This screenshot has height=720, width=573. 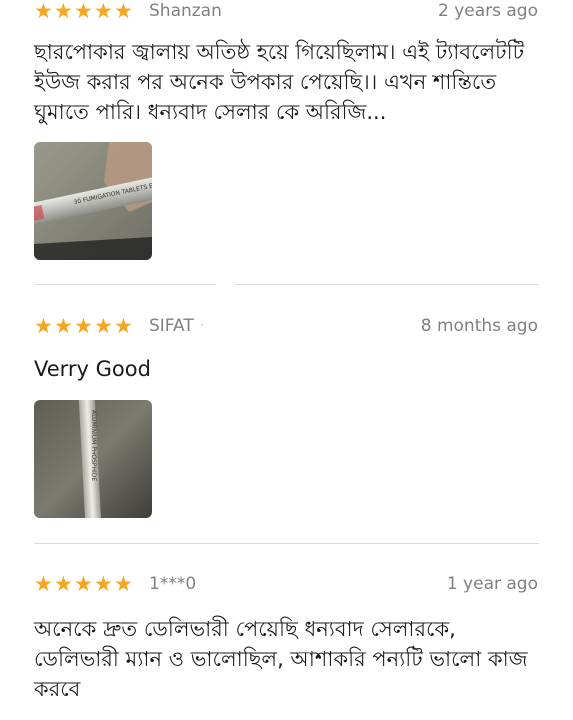 What do you see at coordinates (286, 369) in the screenshot?
I see `review-text: Verry Good` at bounding box center [286, 369].